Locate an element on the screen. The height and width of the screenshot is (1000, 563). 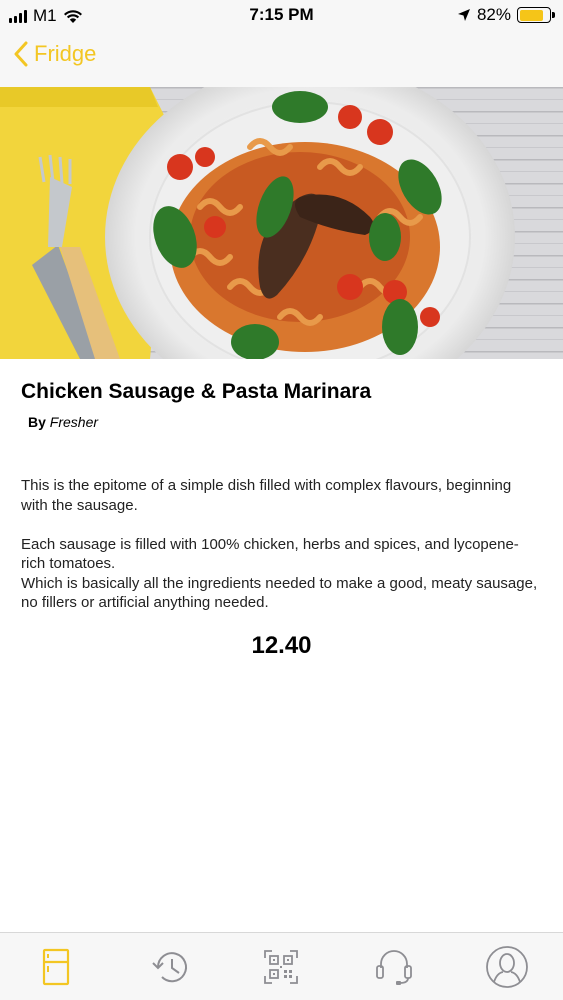
product-price: 12.40 is located at coordinates (281, 645).